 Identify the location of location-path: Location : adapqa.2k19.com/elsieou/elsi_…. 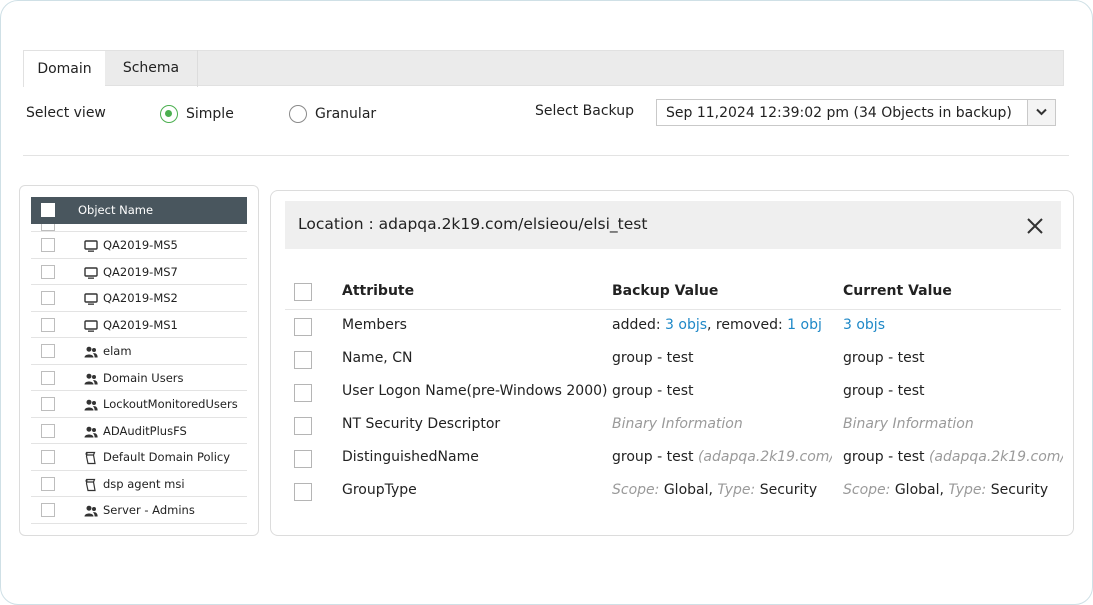
(473, 224).